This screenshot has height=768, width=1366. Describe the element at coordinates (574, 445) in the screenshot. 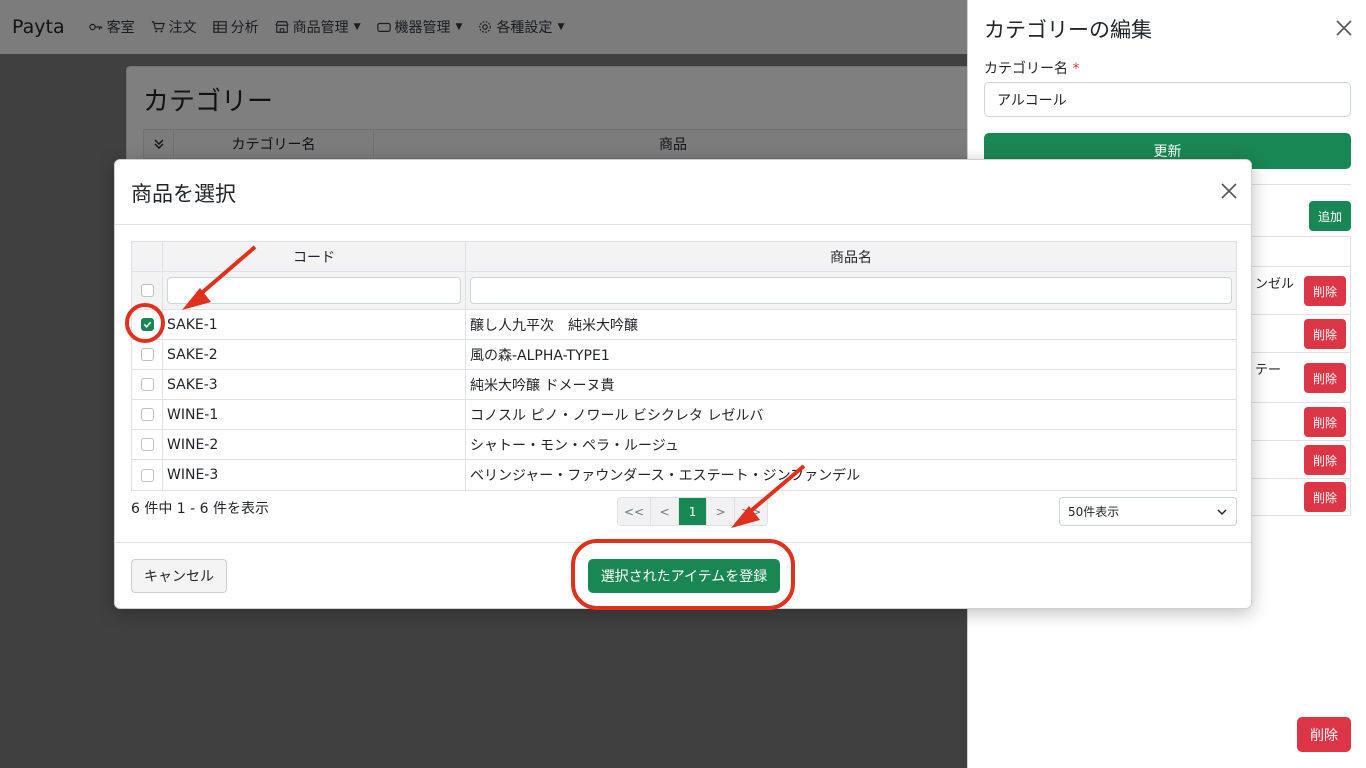

I see `product-name: シャトー・モン・ペラ・ルージュ` at that location.